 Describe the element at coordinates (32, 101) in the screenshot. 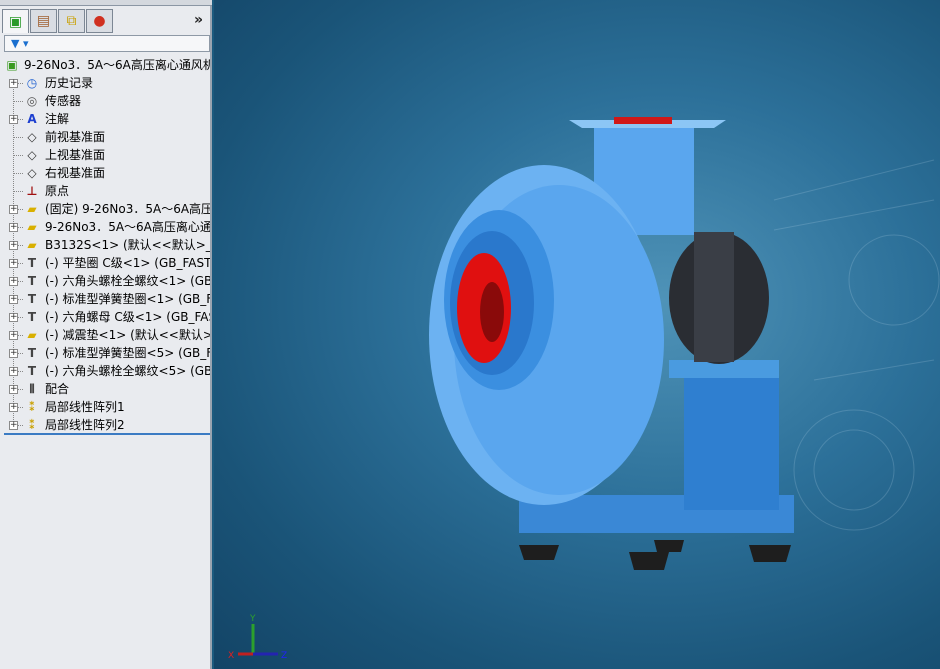

I see `sensor-folder-icon: ◎` at that location.